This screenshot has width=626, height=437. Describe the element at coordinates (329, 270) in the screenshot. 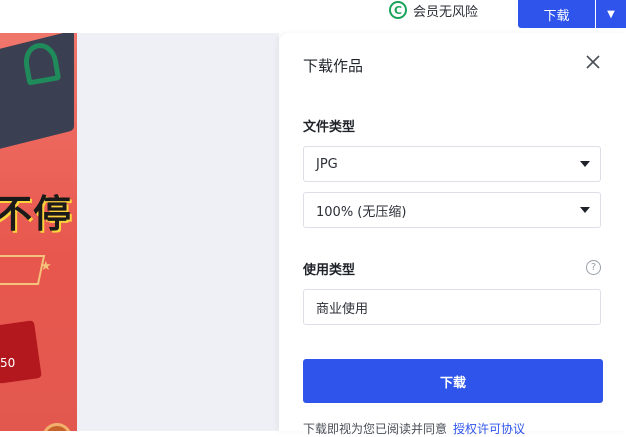

I see `usage-type-label: 使用类型` at that location.